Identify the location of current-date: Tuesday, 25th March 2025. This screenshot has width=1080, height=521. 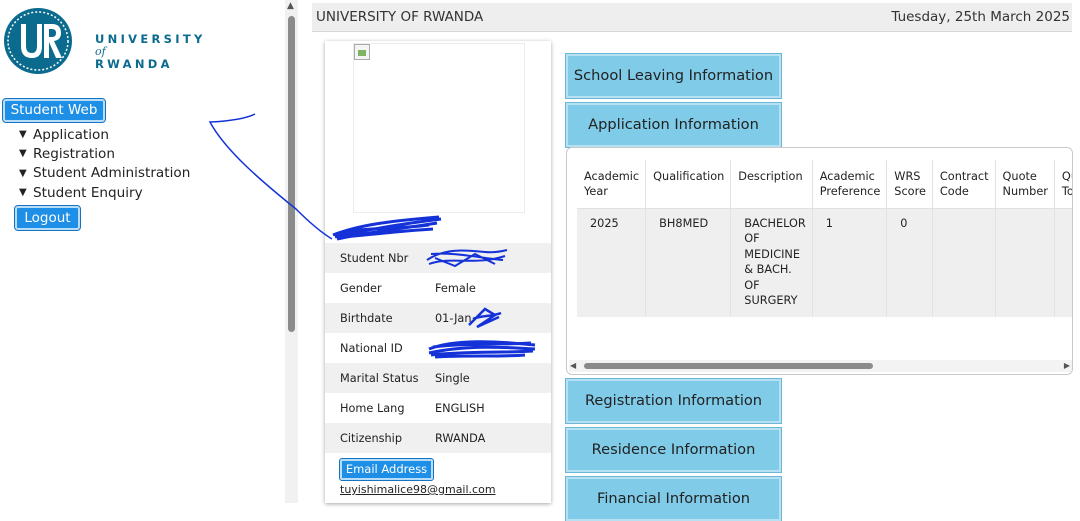
(980, 17).